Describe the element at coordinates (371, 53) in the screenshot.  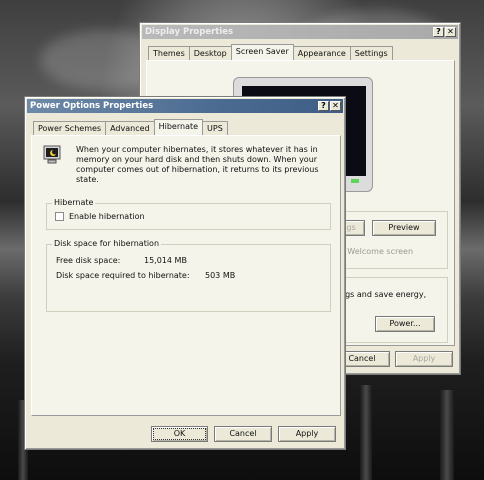
I see `tab-settings: Settings` at that location.